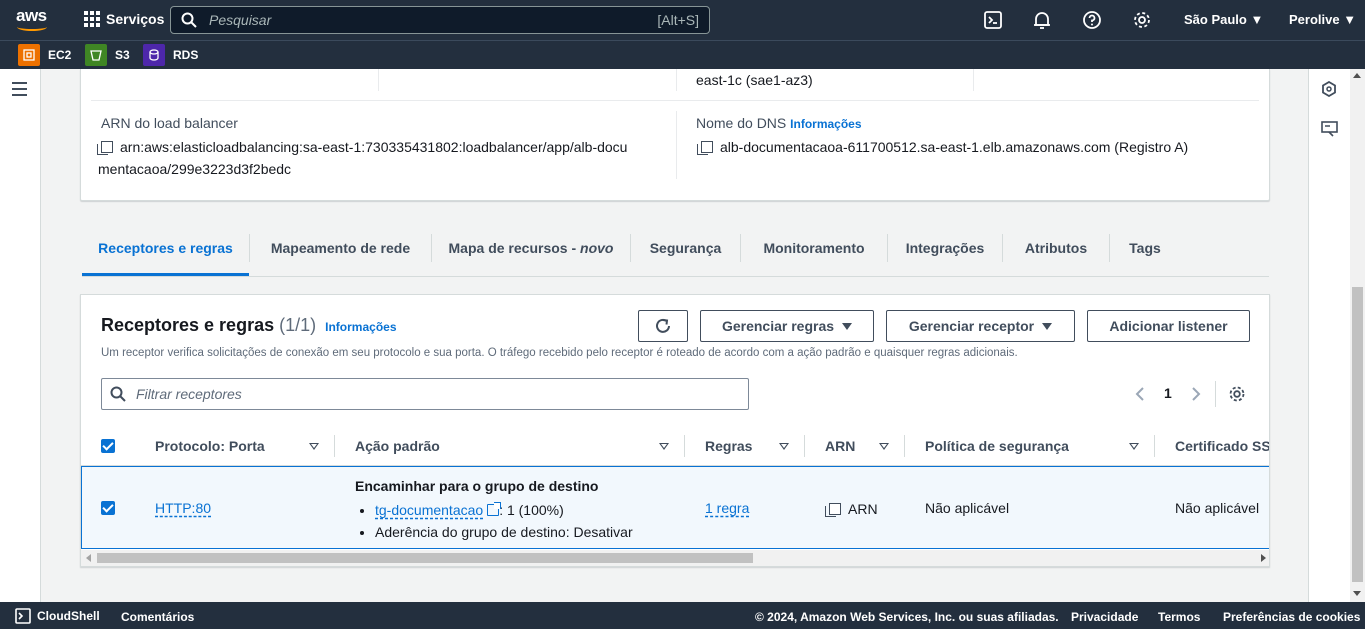 The width and height of the screenshot is (1365, 629). What do you see at coordinates (107, 55) in the screenshot?
I see `favorite-s3: S3` at bounding box center [107, 55].